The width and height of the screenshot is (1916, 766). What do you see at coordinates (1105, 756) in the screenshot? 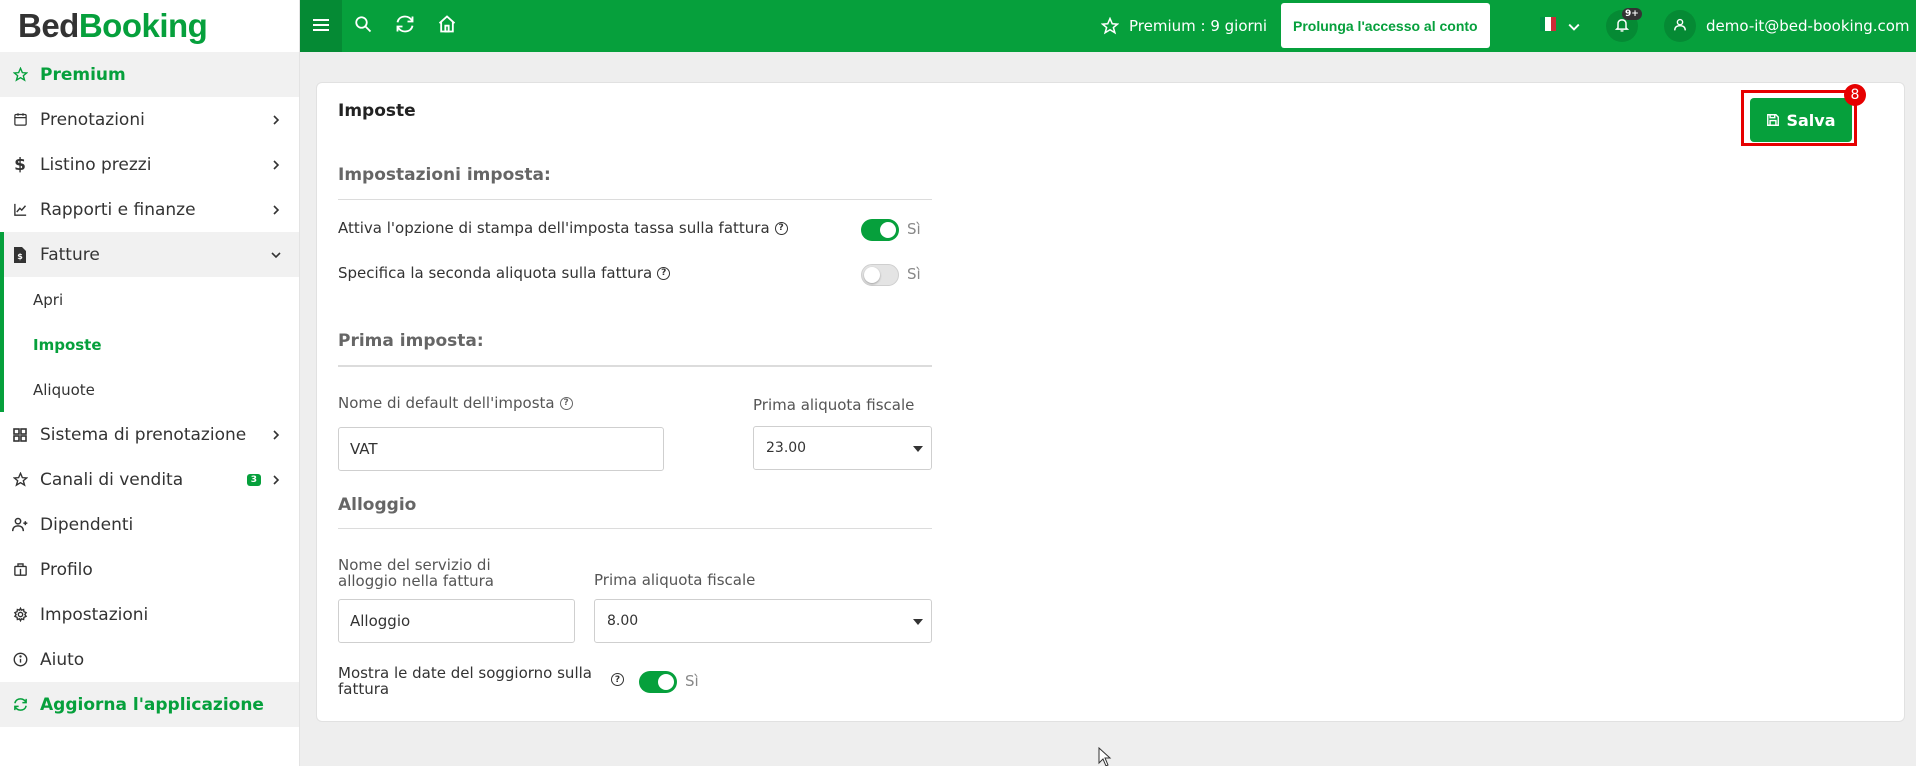
I see `mouse-cursor-icon` at bounding box center [1105, 756].